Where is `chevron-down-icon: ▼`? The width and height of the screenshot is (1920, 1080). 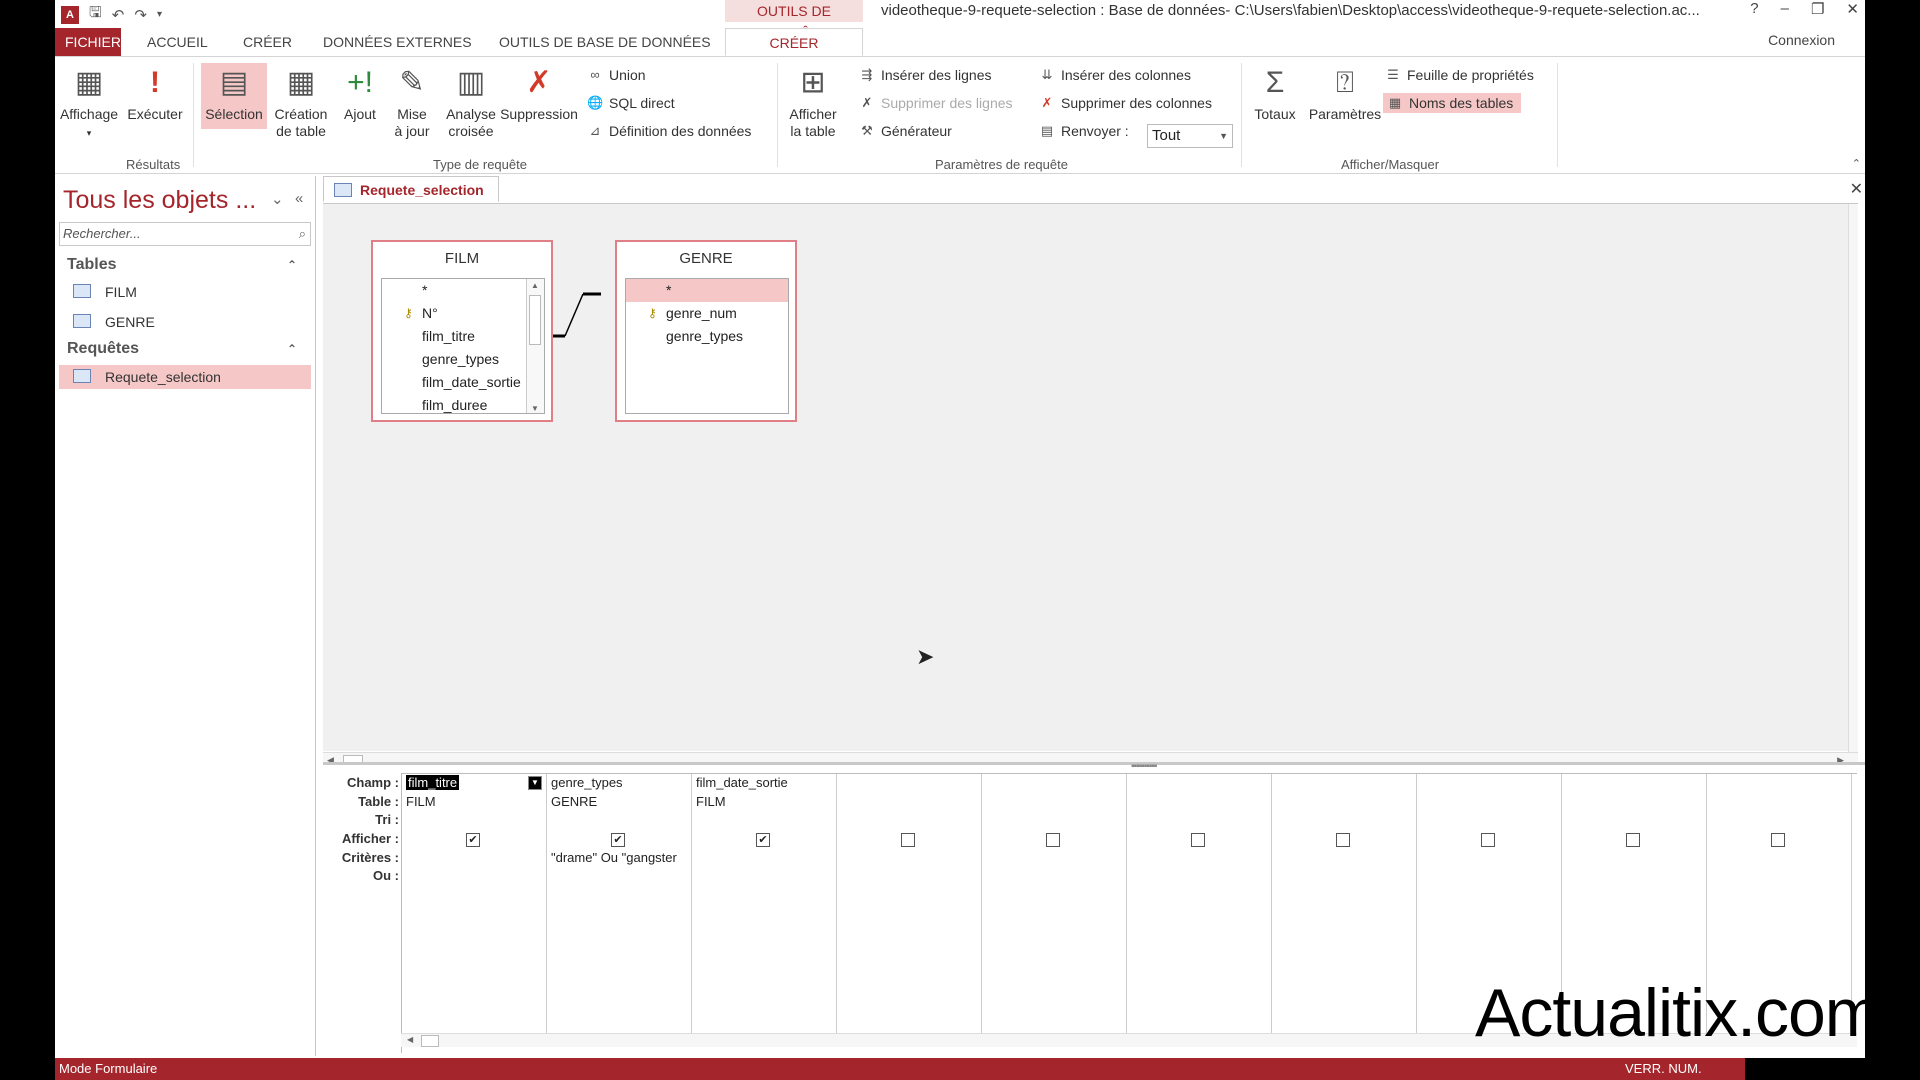
chevron-down-icon: ▼ is located at coordinates (535, 783).